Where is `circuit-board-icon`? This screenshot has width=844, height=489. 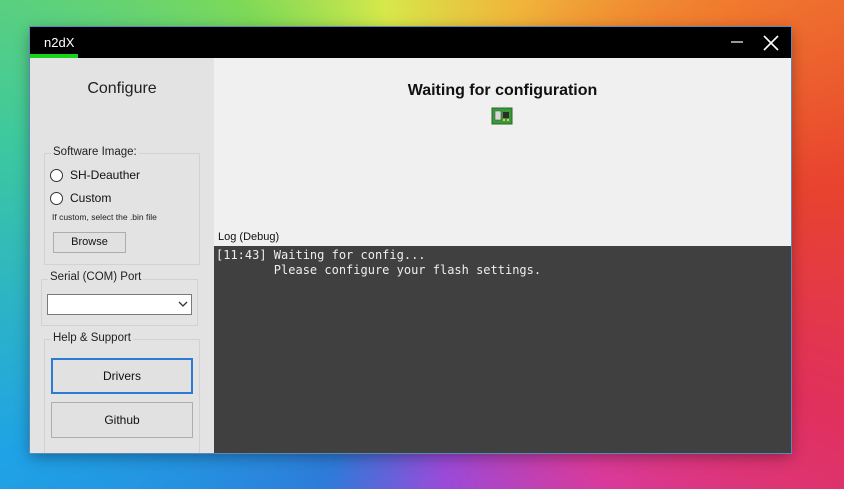 circuit-board-icon is located at coordinates (502, 115).